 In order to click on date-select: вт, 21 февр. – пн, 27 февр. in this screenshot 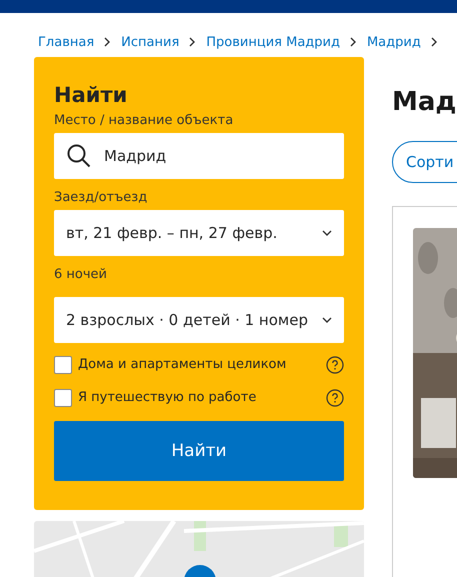, I will do `click(199, 233)`.